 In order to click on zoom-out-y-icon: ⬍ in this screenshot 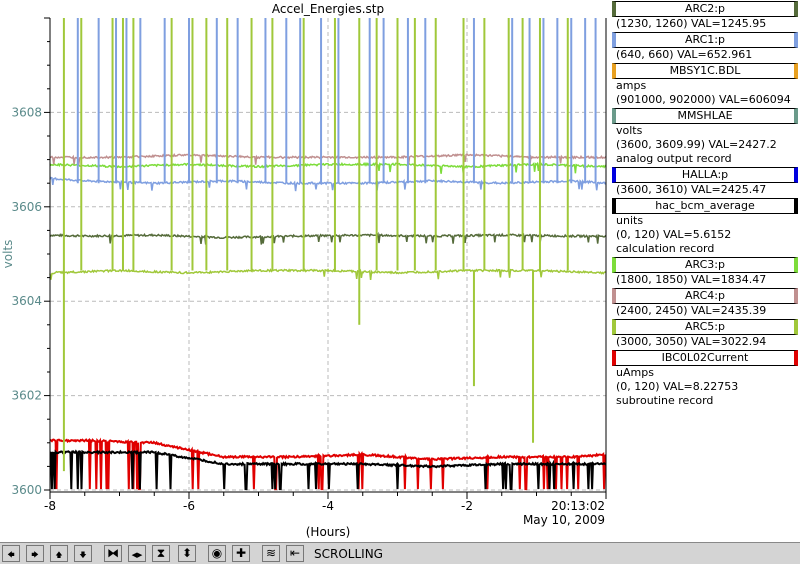, I will do `click(187, 553)`.